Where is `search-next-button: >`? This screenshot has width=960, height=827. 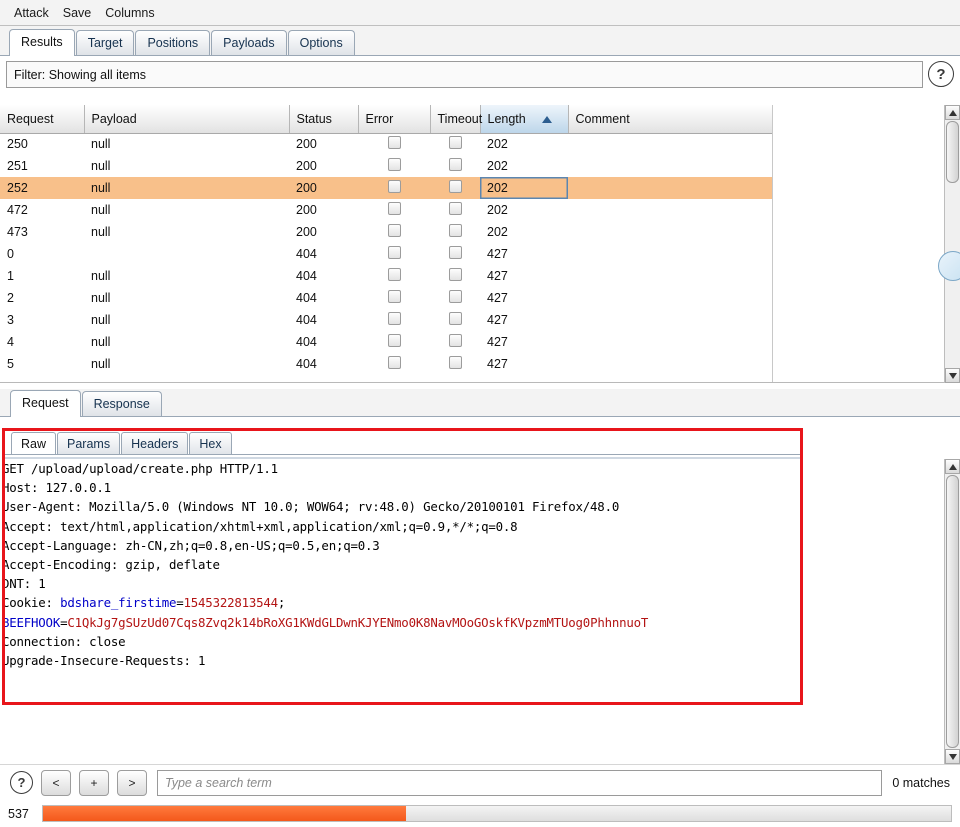
search-next-button: > is located at coordinates (132, 782).